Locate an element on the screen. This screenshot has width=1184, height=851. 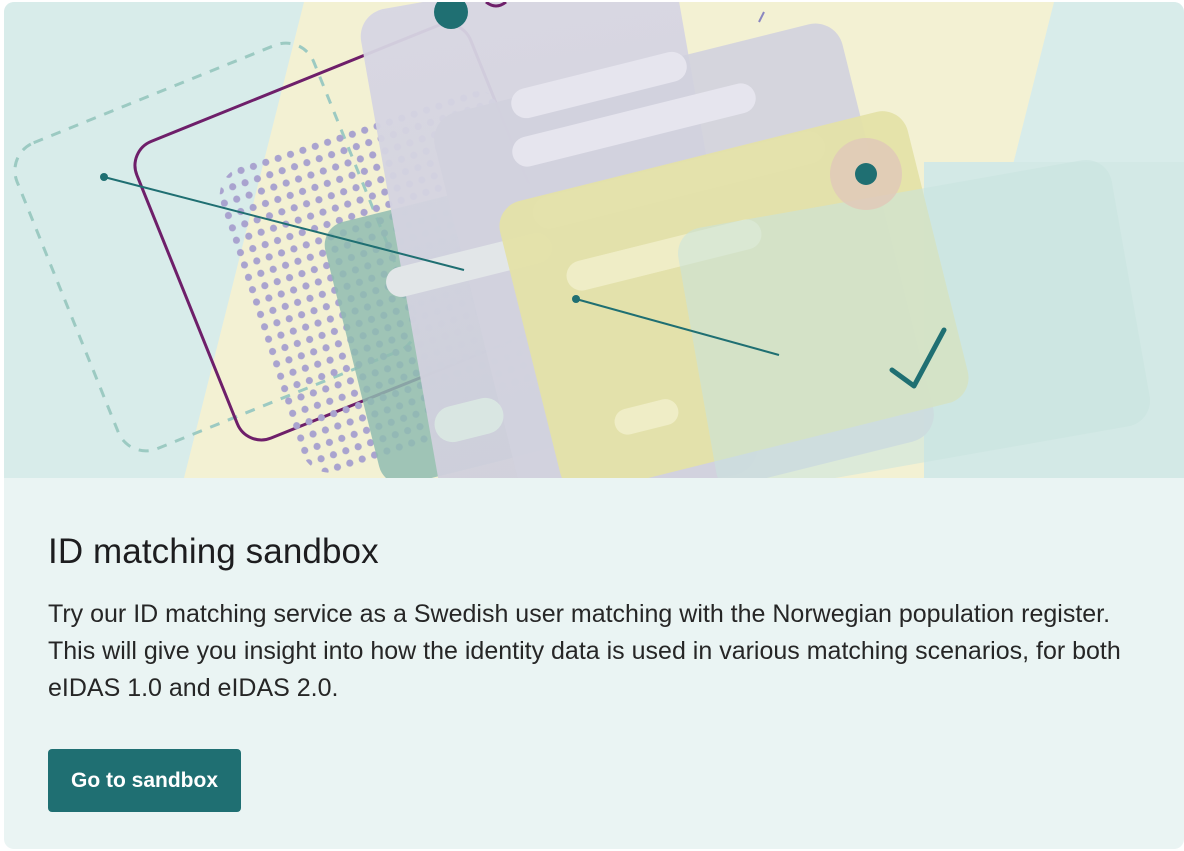
go-to-sandbox-button: Go to sandbox is located at coordinates (144, 780).